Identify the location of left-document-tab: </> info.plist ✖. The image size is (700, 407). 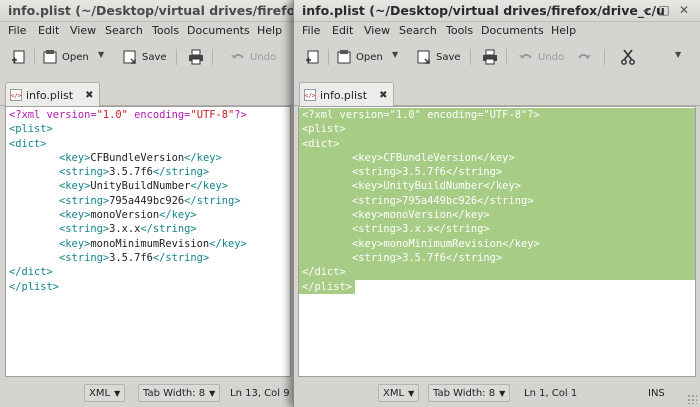
(53, 94).